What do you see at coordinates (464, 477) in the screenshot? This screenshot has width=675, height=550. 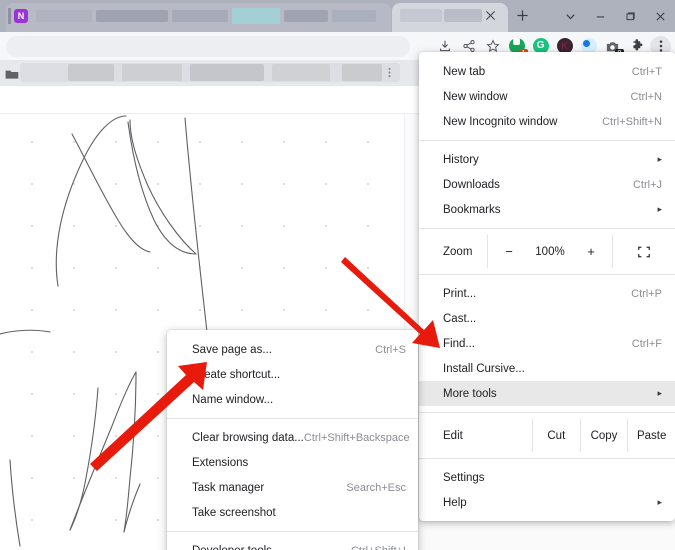 I see `menu-item-label: Settings` at bounding box center [464, 477].